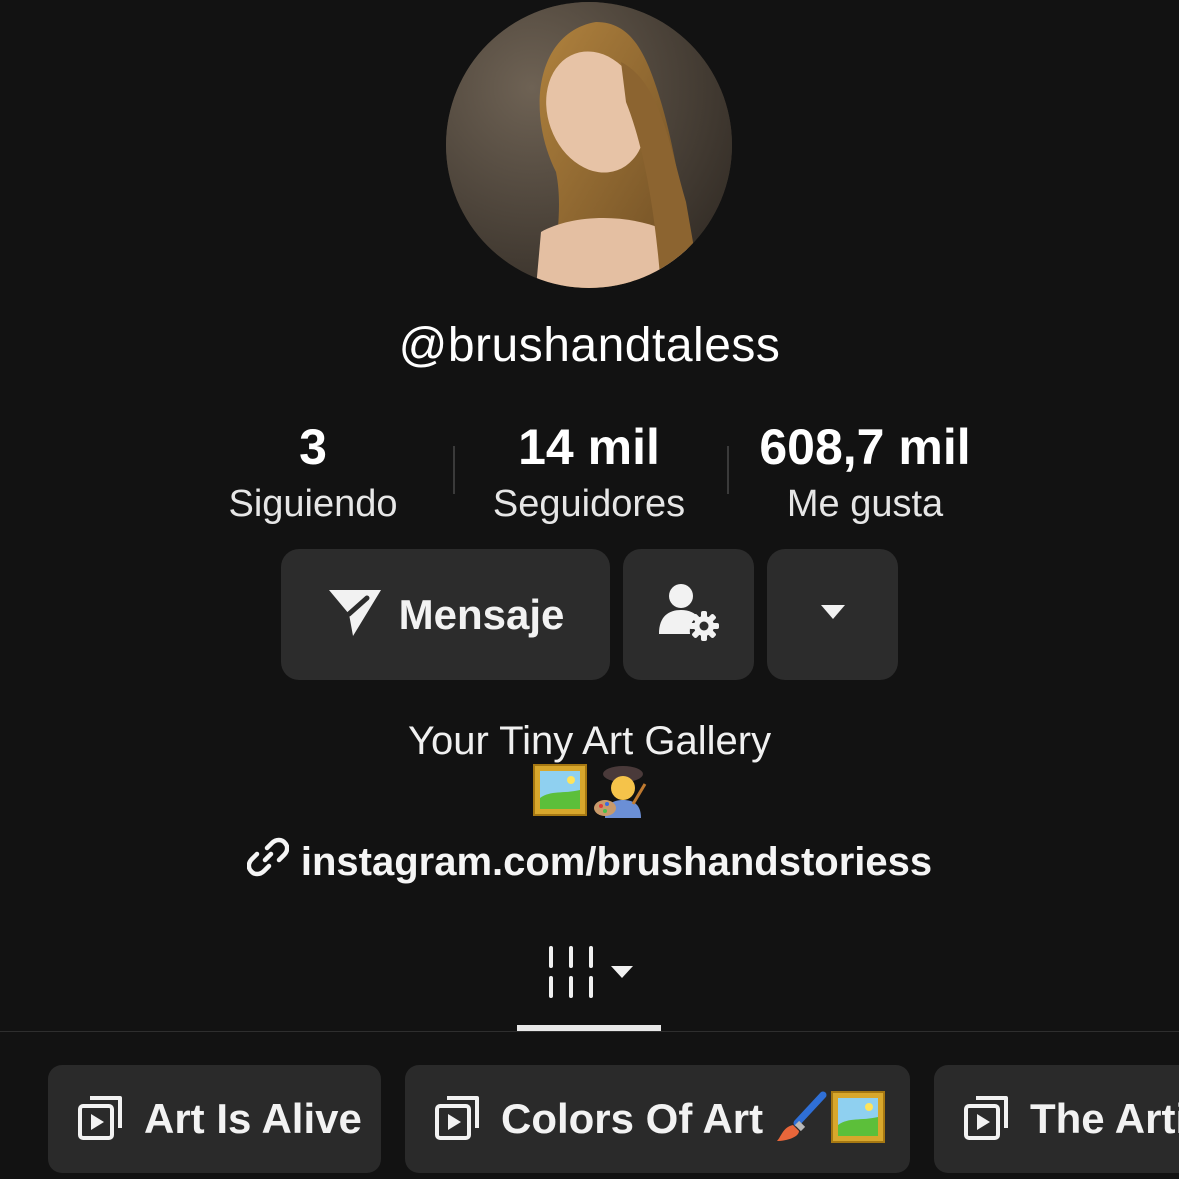  I want to click on playlist-label: Art Is Alive, so click(253, 1118).